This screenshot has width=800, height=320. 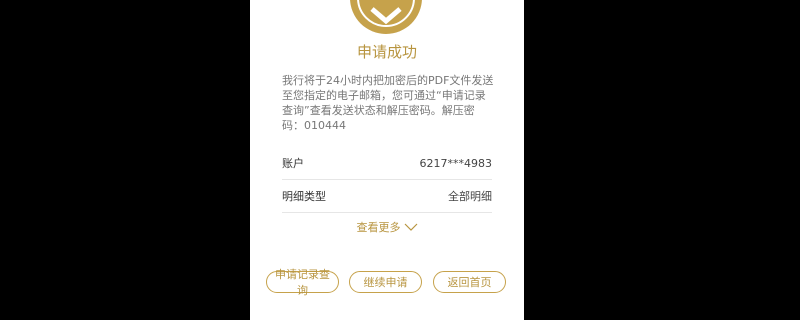 I want to click on view-more-link: 查看更多, so click(x=387, y=227).